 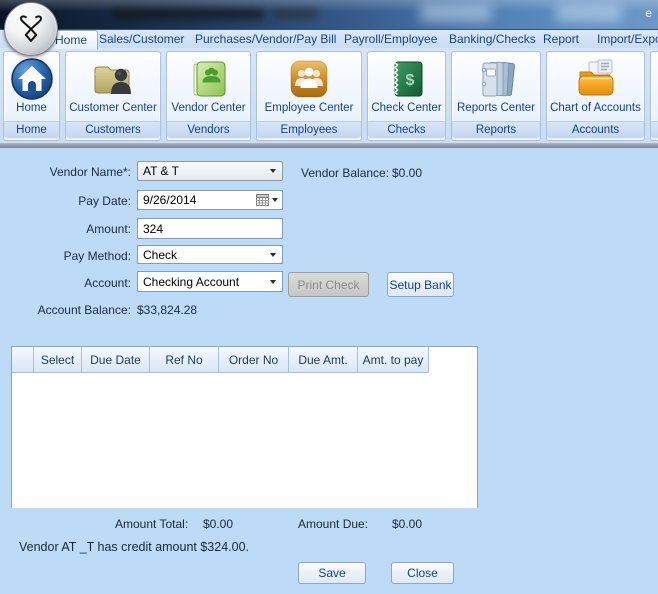 What do you see at coordinates (345, 173) in the screenshot?
I see `vendor-balance-label: Vendor Balance:` at bounding box center [345, 173].